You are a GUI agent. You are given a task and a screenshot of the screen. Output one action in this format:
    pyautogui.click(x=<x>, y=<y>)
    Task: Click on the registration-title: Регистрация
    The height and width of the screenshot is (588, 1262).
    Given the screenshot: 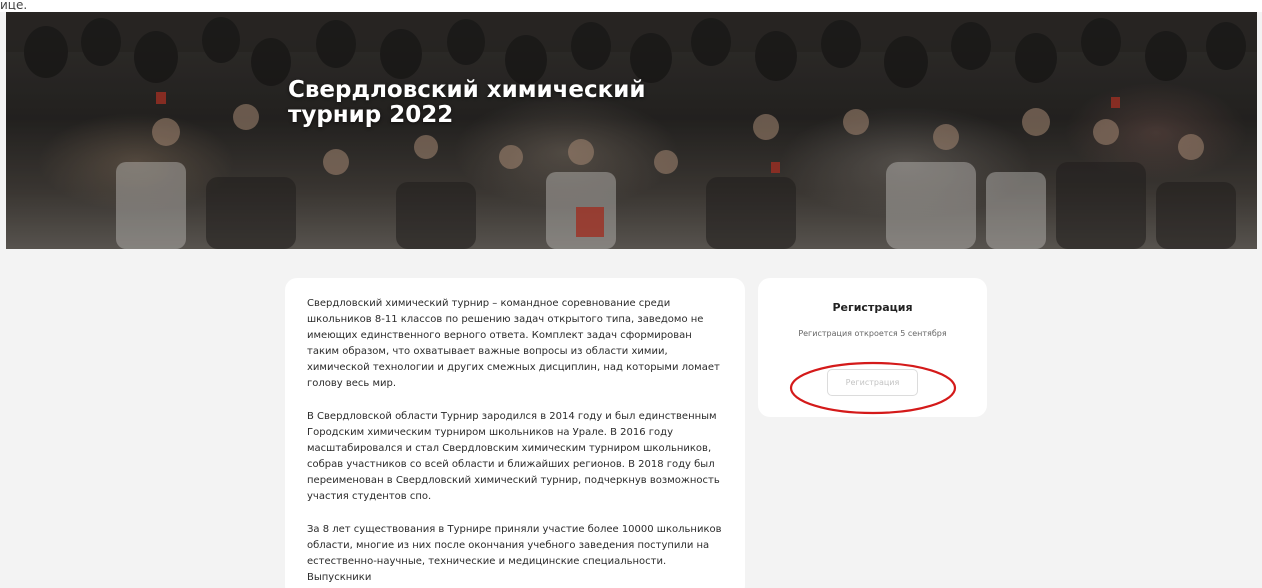 What is the action you would take?
    pyautogui.click(x=872, y=307)
    